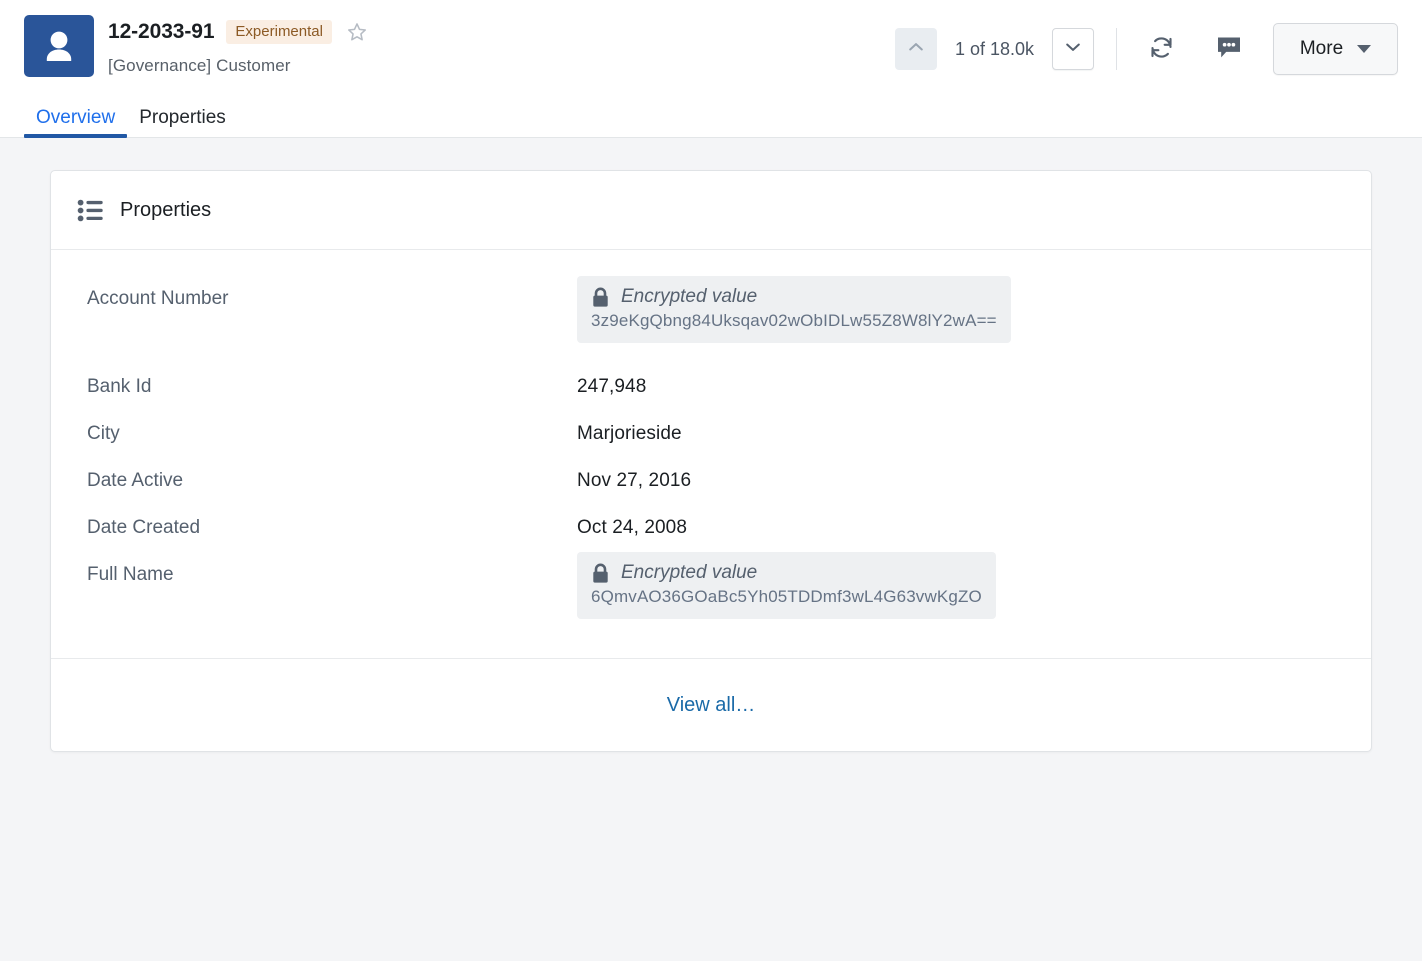  Describe the element at coordinates (711, 434) in the screenshot. I see `table-row: City Marjorieside` at that location.